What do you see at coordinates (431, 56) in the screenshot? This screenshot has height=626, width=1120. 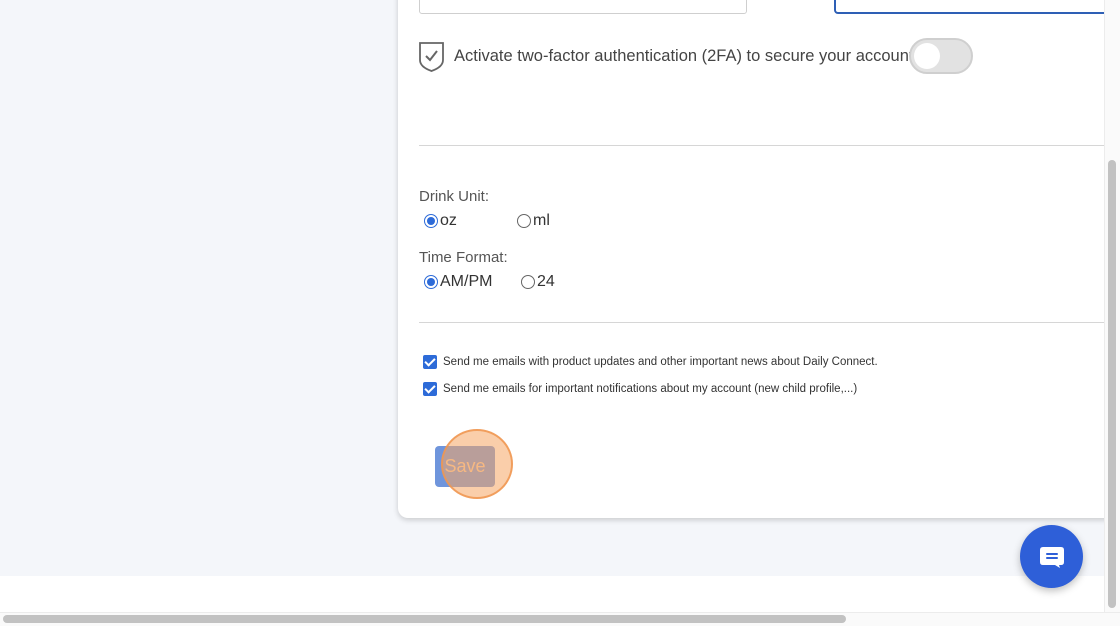 I see `shield-check-icon` at bounding box center [431, 56].